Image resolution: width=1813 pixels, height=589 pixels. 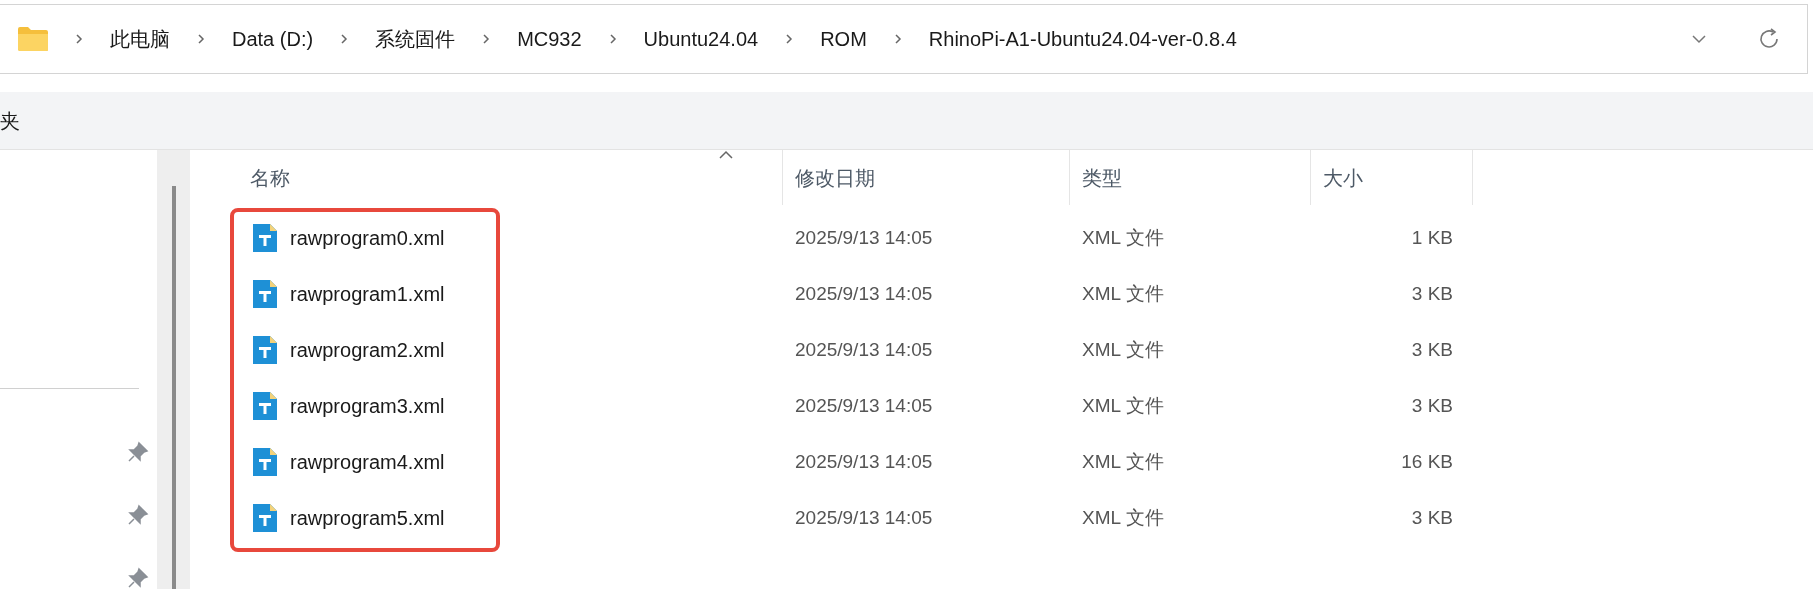 I want to click on column-header: 类型, so click(x=1190, y=177).